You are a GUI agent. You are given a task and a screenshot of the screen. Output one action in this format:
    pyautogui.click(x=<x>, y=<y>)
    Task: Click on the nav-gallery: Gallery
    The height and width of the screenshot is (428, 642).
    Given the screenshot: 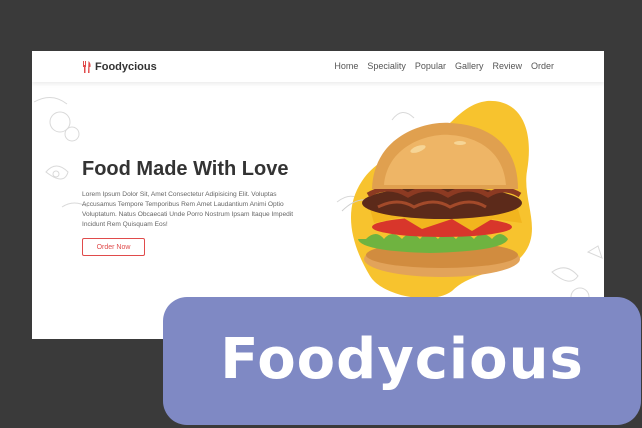 What is the action you would take?
    pyautogui.click(x=469, y=66)
    